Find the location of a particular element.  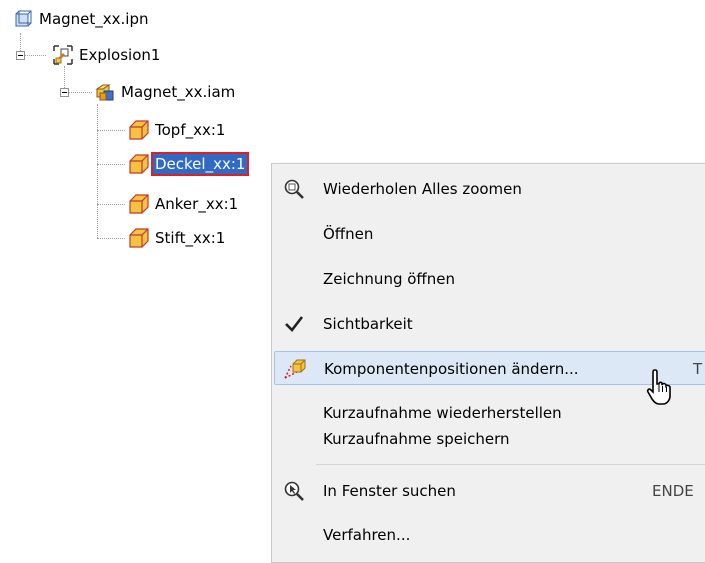

tree-node-part: Stift_xx:1 is located at coordinates (177, 238).